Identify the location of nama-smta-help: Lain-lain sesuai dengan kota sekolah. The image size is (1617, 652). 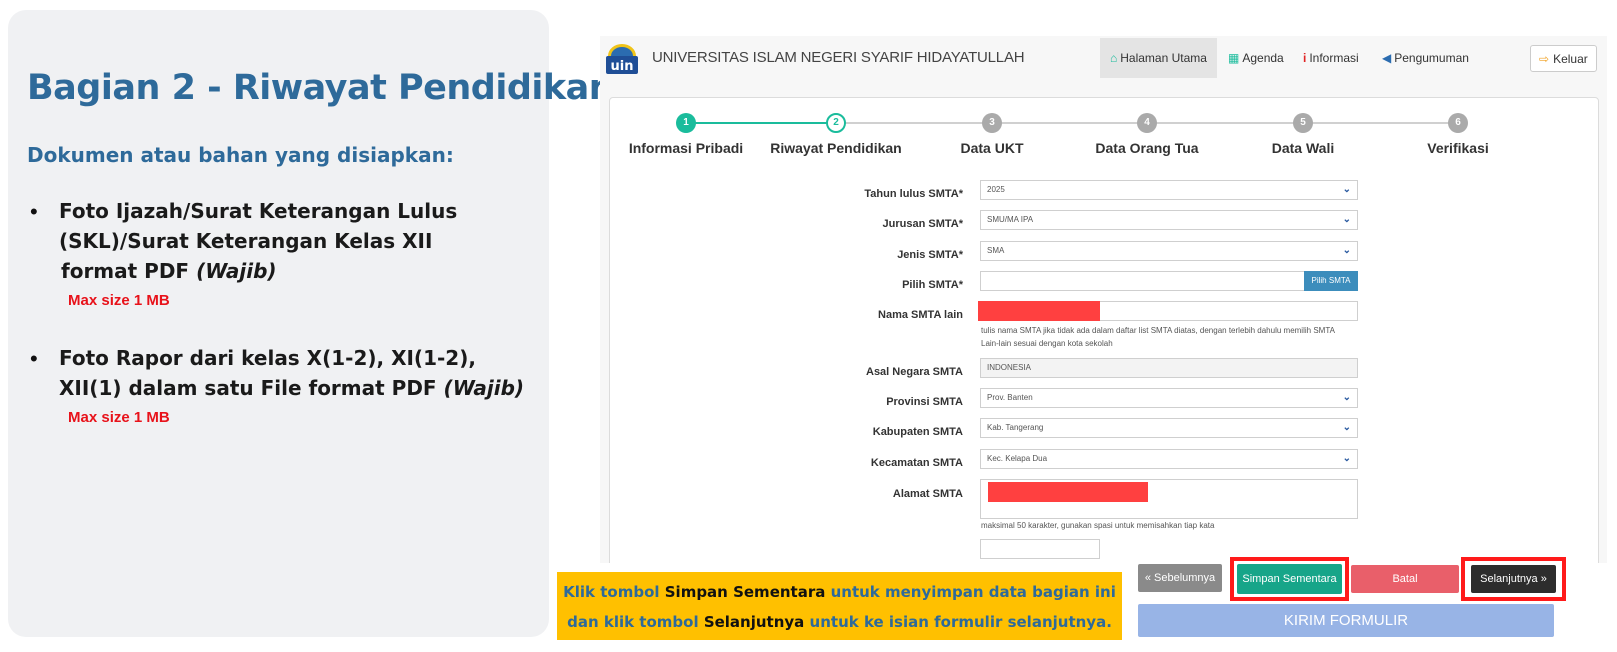
(1047, 343).